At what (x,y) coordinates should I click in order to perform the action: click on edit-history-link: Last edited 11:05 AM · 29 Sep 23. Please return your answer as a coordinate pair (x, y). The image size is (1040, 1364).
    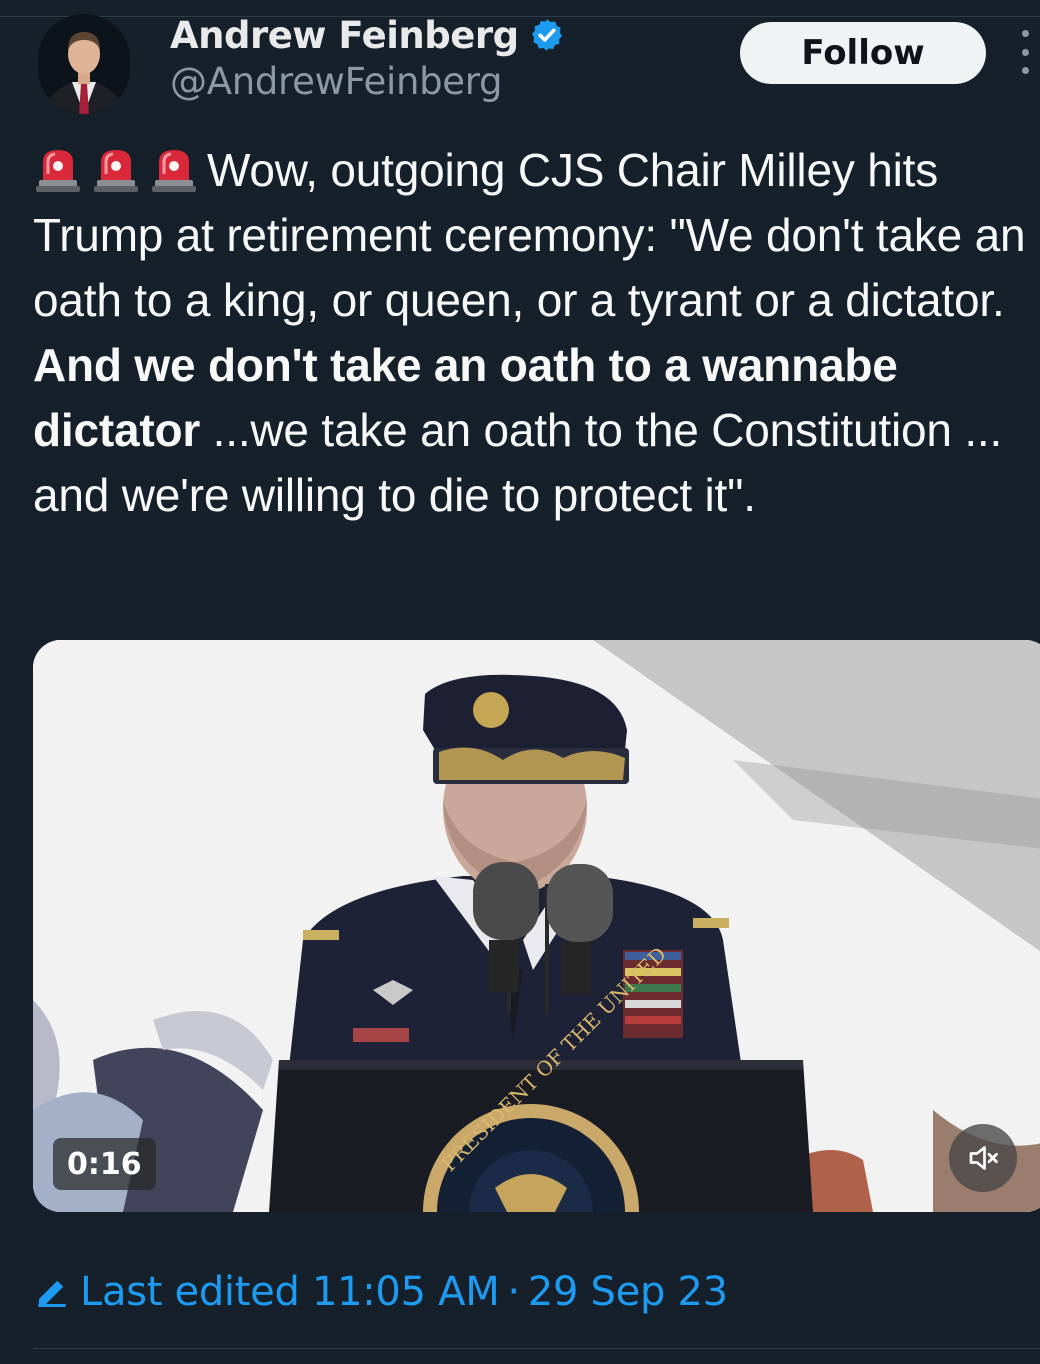
    Looking at the image, I should click on (381, 1292).